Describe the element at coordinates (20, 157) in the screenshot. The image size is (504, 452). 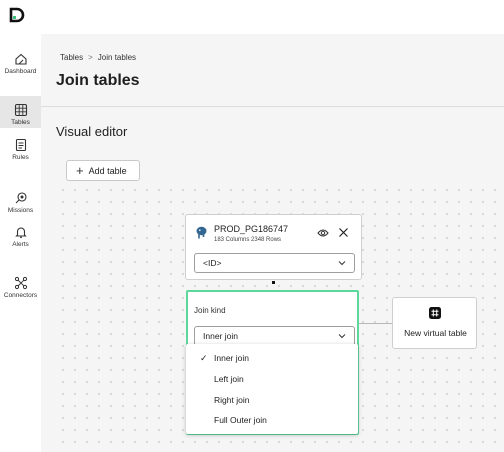
I see `sidebar-item-label: Rules` at that location.